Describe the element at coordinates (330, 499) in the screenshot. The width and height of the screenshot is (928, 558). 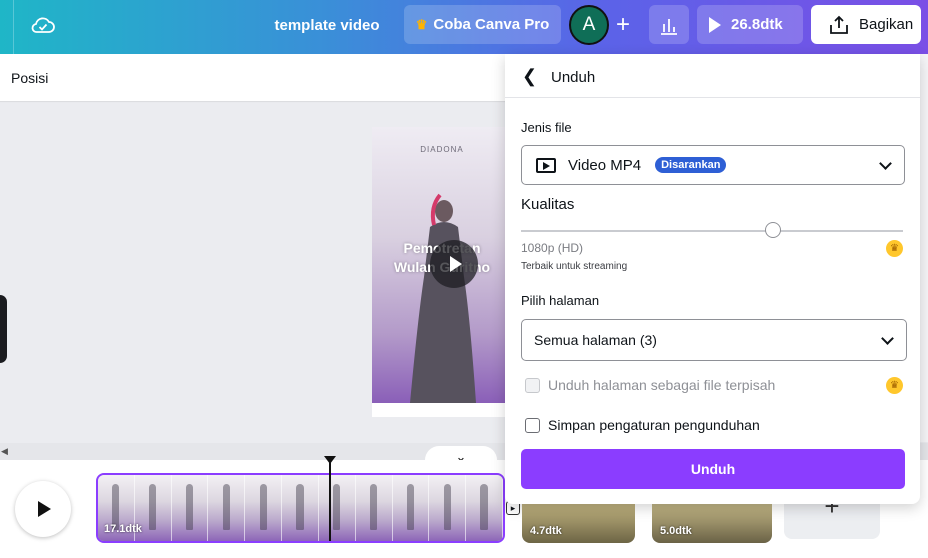
I see `playhead` at that location.